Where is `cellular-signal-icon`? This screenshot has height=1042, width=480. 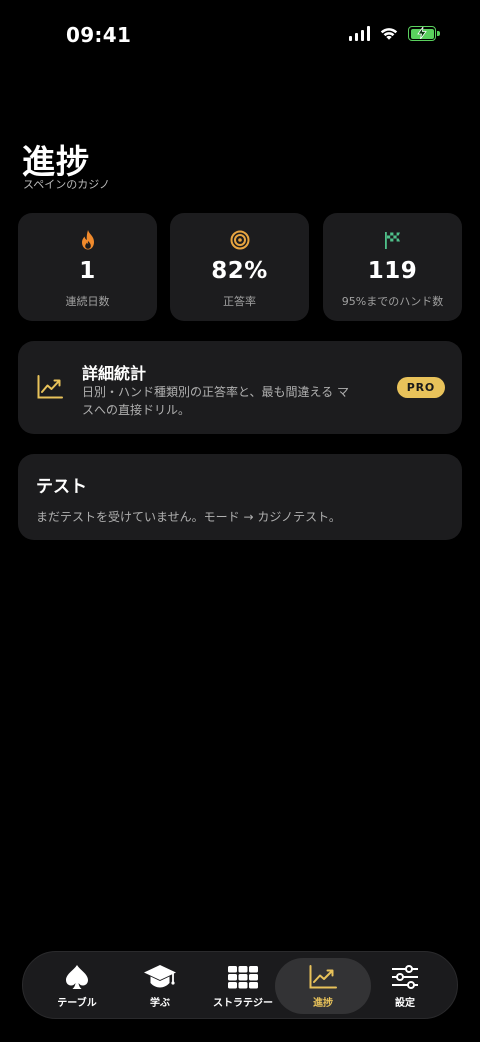
cellular-signal-icon is located at coordinates (359, 33).